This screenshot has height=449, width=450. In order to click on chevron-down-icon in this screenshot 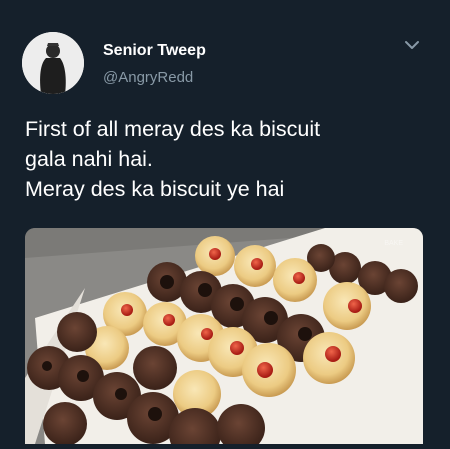, I will do `click(412, 44)`.